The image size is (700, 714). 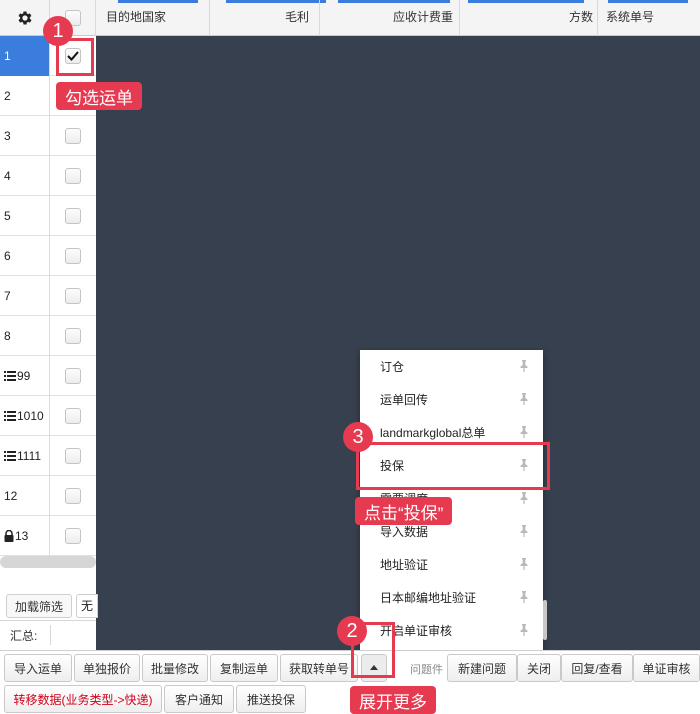 I want to click on table-row: 13, so click(x=48, y=536).